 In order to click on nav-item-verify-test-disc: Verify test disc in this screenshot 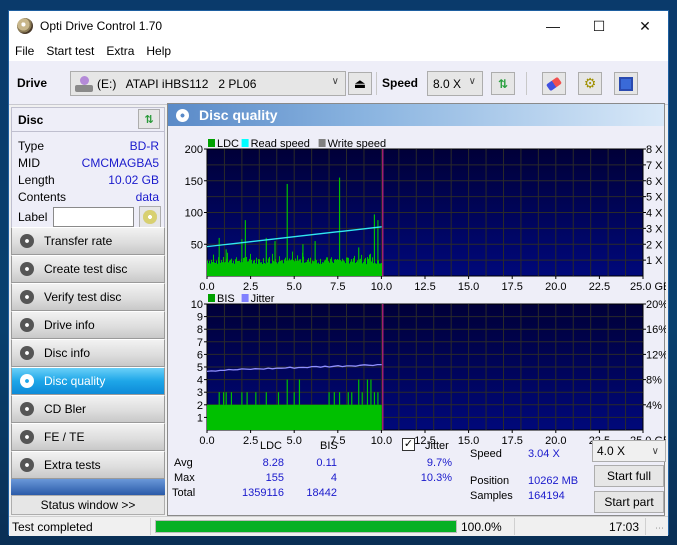, I will do `click(88, 297)`.